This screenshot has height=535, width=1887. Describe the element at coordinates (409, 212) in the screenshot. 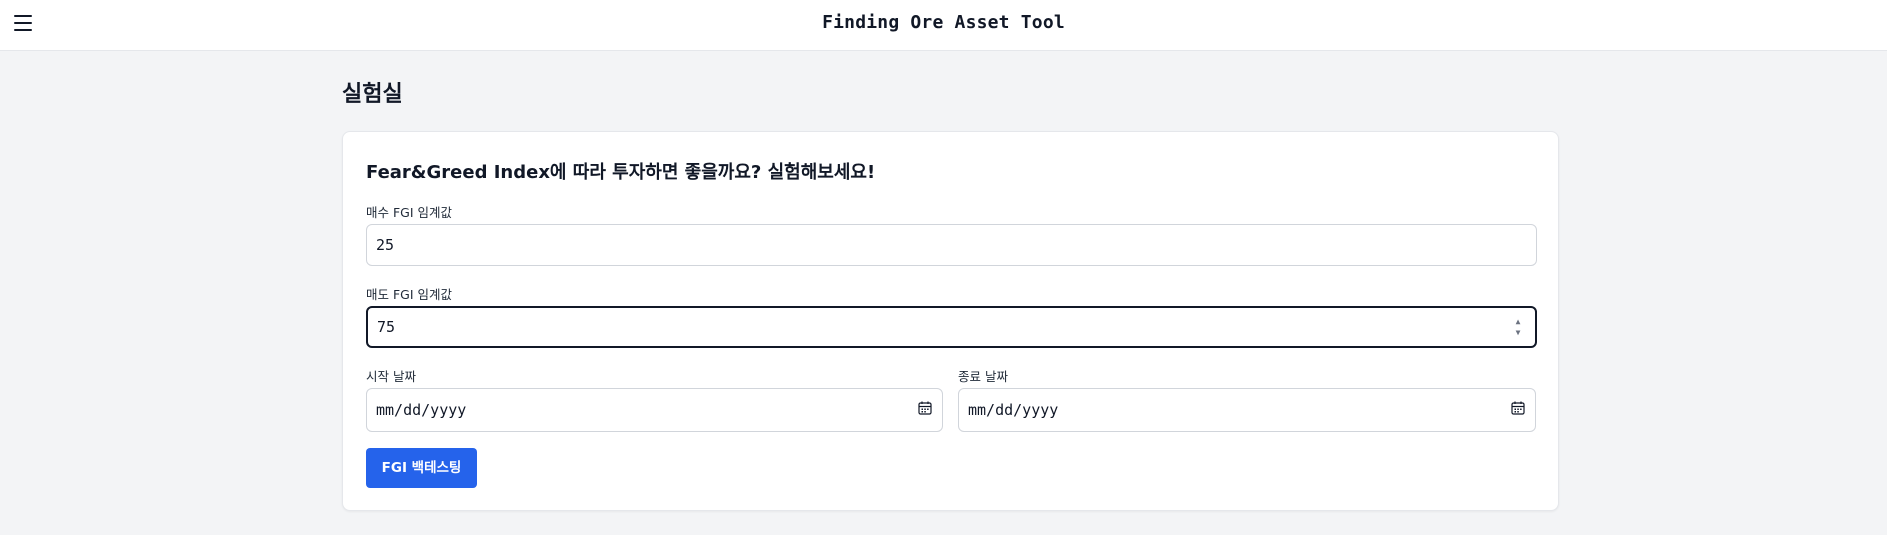

I see `buy-threshold-label: 매수 FGI 임계값` at that location.